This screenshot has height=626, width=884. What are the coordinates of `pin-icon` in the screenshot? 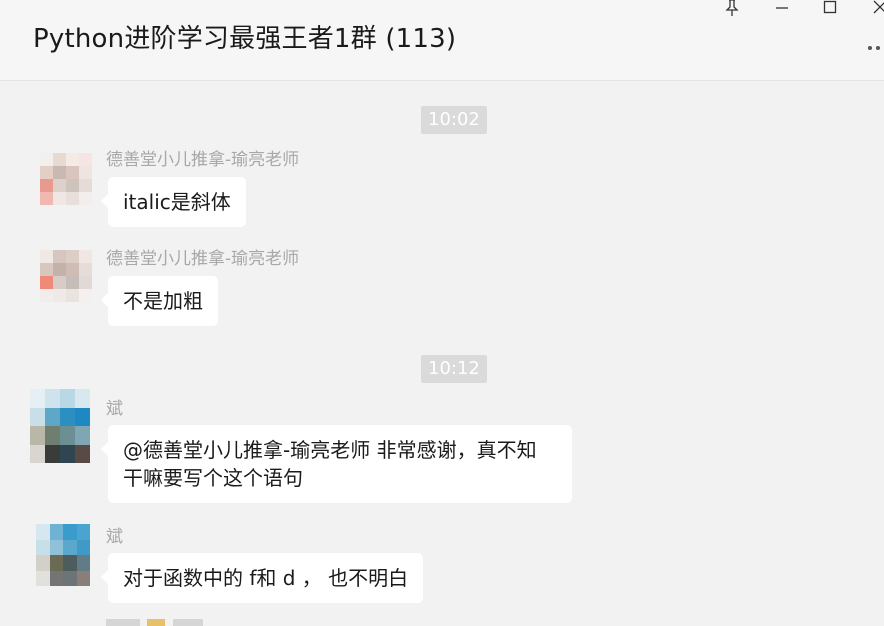 It's located at (732, 9).